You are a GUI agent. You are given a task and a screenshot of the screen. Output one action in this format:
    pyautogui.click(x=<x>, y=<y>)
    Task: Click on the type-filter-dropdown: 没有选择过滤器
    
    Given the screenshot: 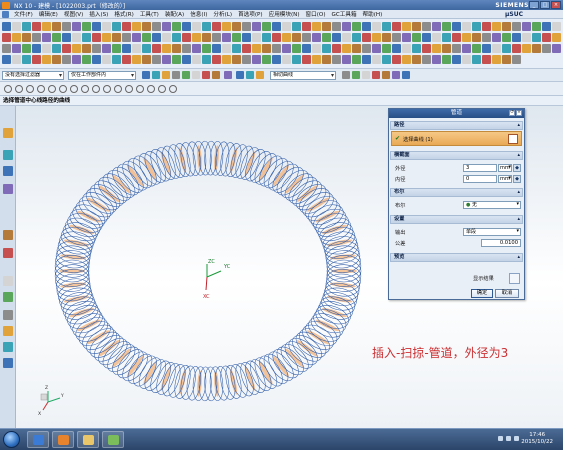 What is the action you would take?
    pyautogui.click(x=33, y=75)
    